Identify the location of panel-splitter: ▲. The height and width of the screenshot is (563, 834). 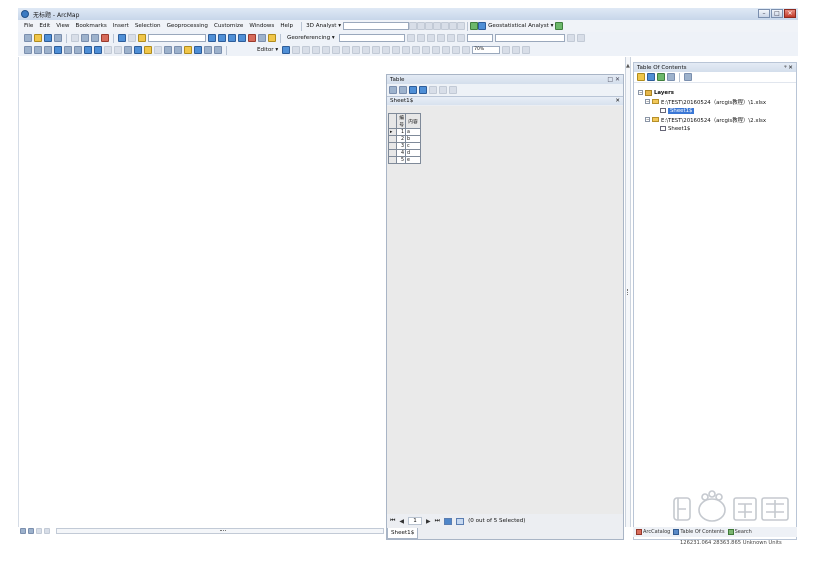
(628, 292).